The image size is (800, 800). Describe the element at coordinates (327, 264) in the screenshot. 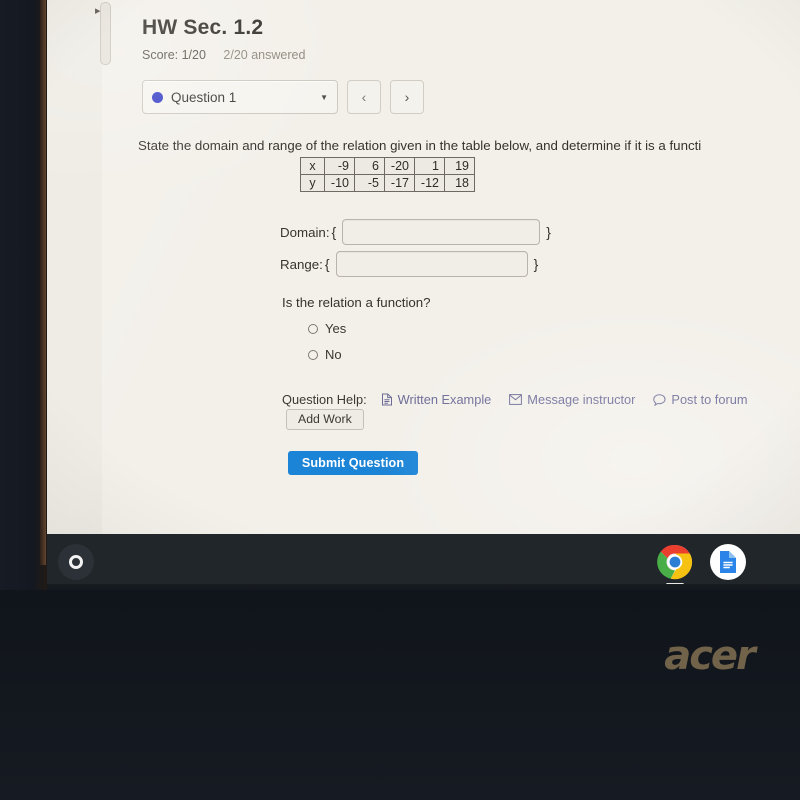

I see `range-open-brace: {` at that location.